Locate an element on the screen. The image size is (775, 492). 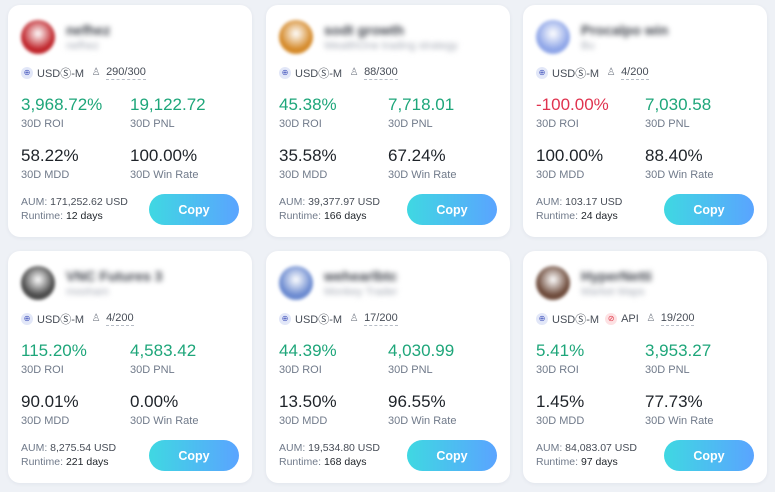
mdd-value: 90.01% is located at coordinates (50, 401).